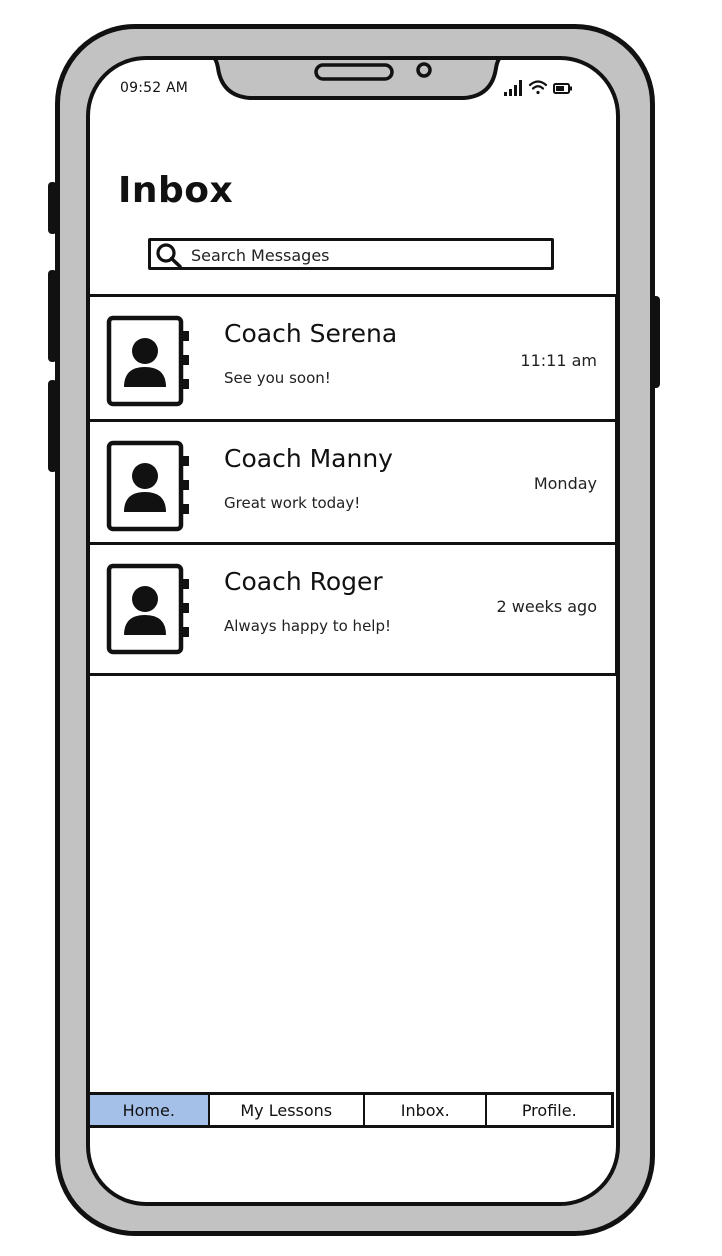 The image size is (722, 1256). What do you see at coordinates (562, 88) in the screenshot?
I see `battery-icon` at bounding box center [562, 88].